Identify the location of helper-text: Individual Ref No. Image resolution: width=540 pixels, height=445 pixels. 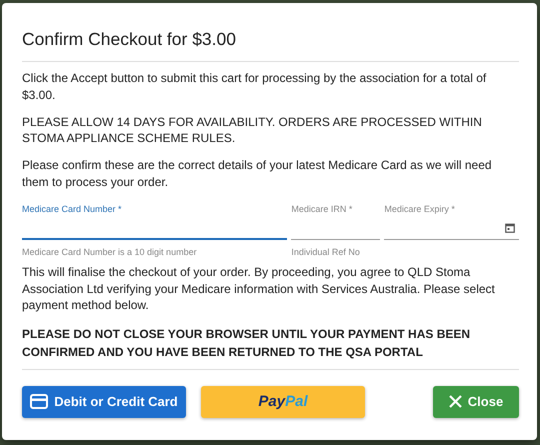
(326, 252).